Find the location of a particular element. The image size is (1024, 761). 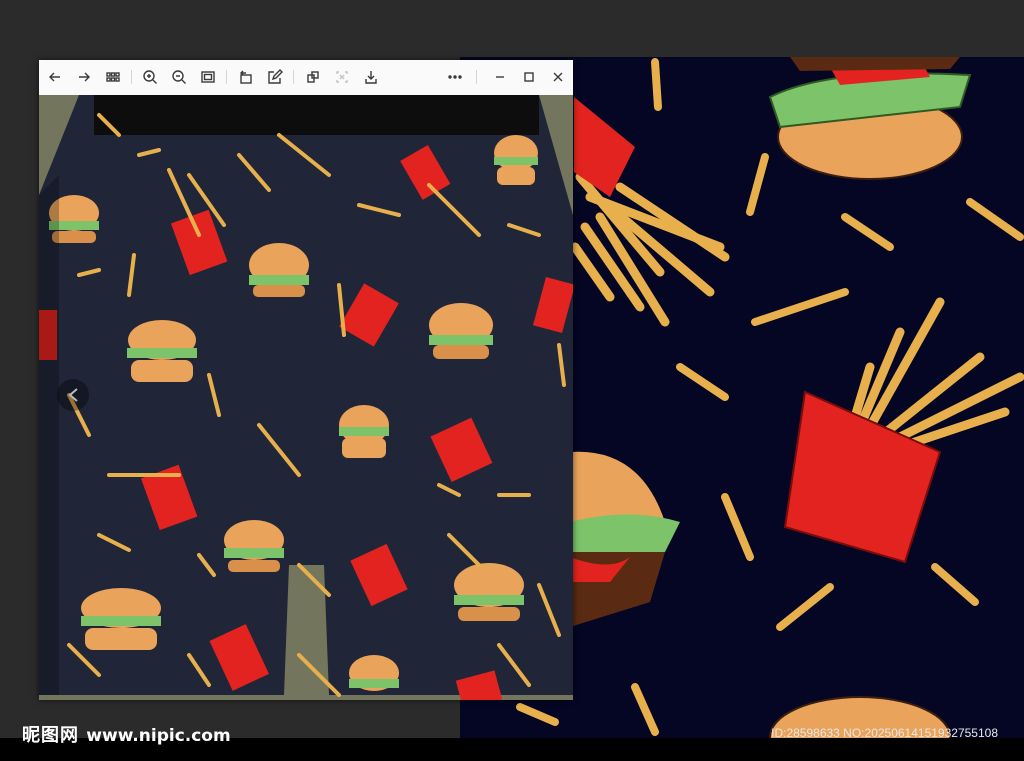

site-watermark: 昵图网 www.nipic.com is located at coordinates (126, 734).